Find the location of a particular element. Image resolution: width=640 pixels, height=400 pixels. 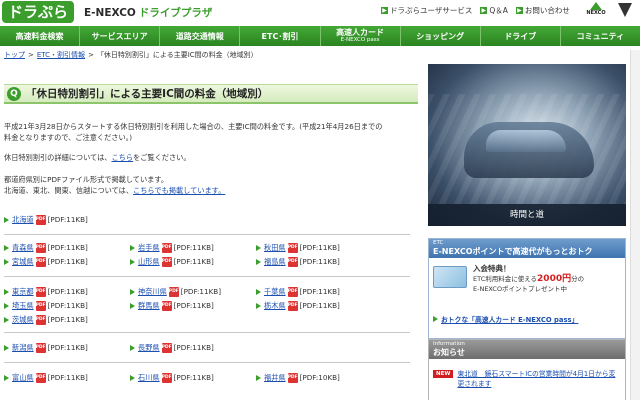

card-image is located at coordinates (450, 277).